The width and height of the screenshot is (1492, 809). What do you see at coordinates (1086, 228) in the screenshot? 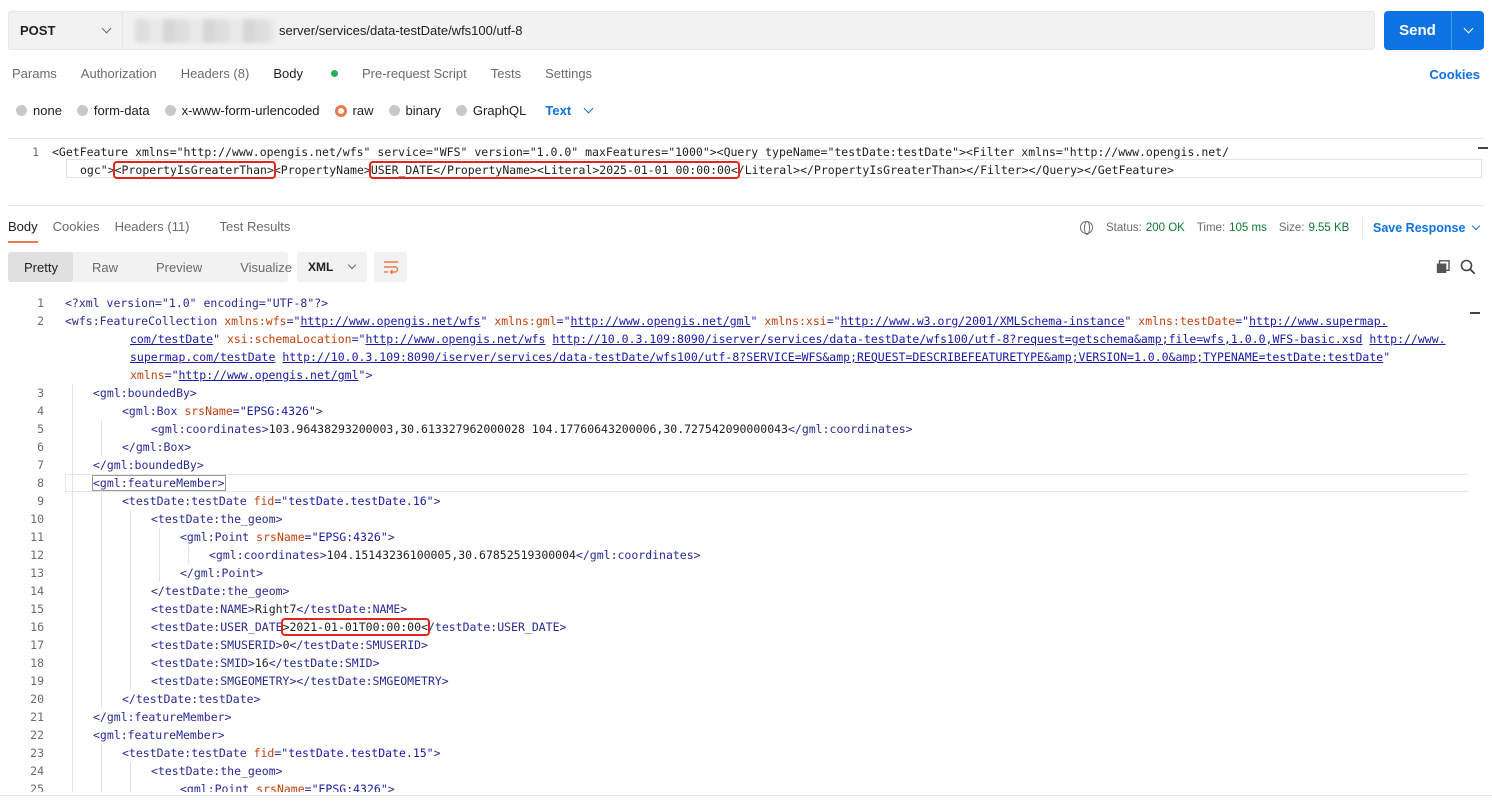
I see `globe-icon` at bounding box center [1086, 228].